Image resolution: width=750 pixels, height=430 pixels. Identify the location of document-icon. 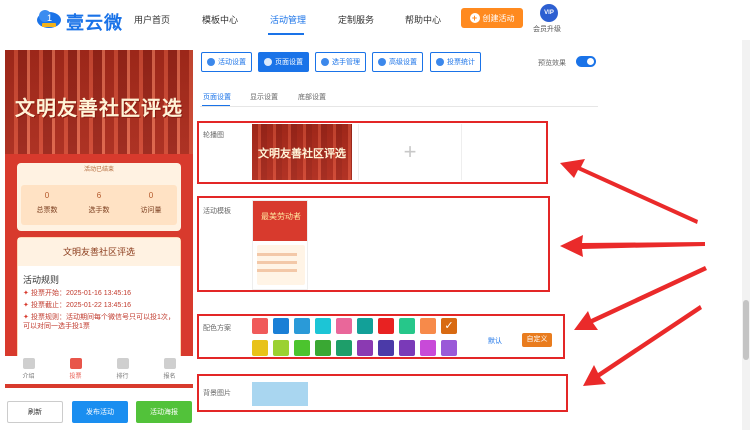
(28, 363).